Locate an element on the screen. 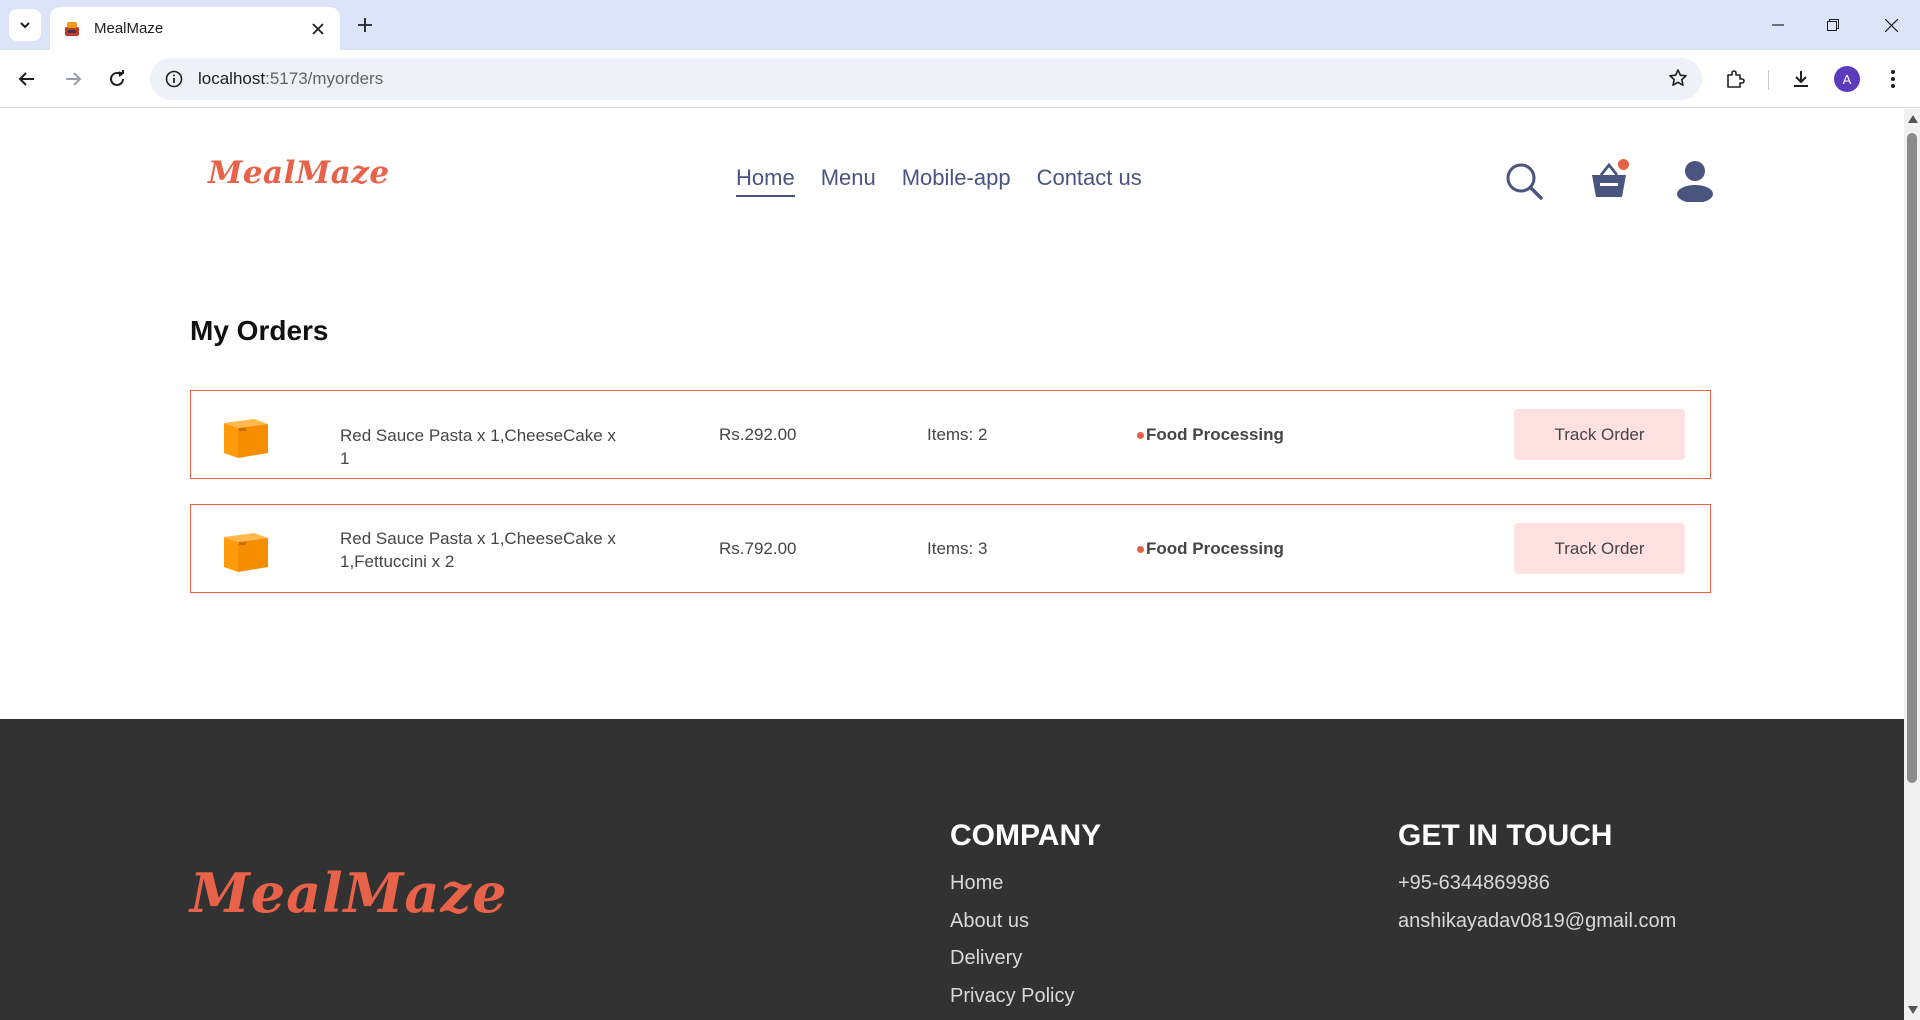 The width and height of the screenshot is (1920, 1020). extensions-button is located at coordinates (1735, 79).